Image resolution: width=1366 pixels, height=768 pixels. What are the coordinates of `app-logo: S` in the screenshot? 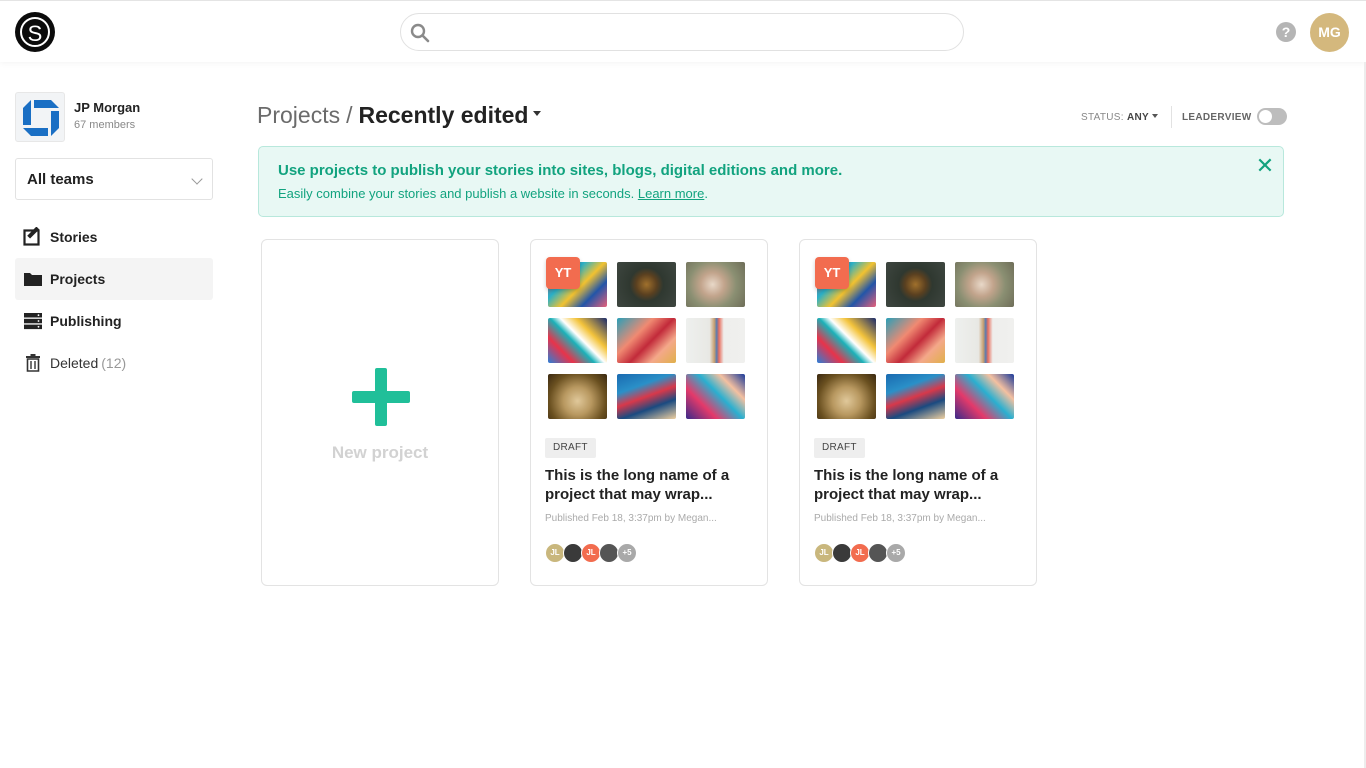 It's located at (35, 32).